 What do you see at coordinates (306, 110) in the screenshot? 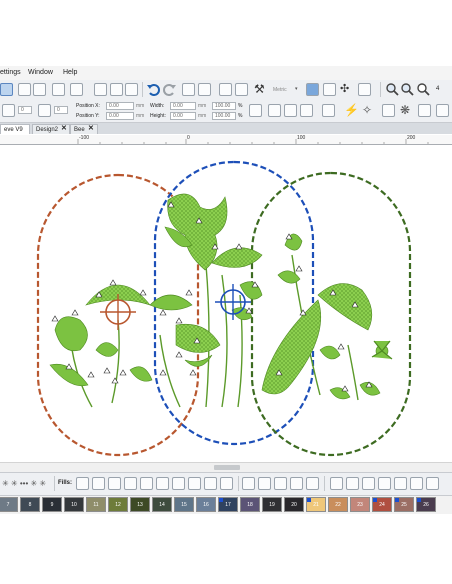
I see `rotate-icon` at bounding box center [306, 110].